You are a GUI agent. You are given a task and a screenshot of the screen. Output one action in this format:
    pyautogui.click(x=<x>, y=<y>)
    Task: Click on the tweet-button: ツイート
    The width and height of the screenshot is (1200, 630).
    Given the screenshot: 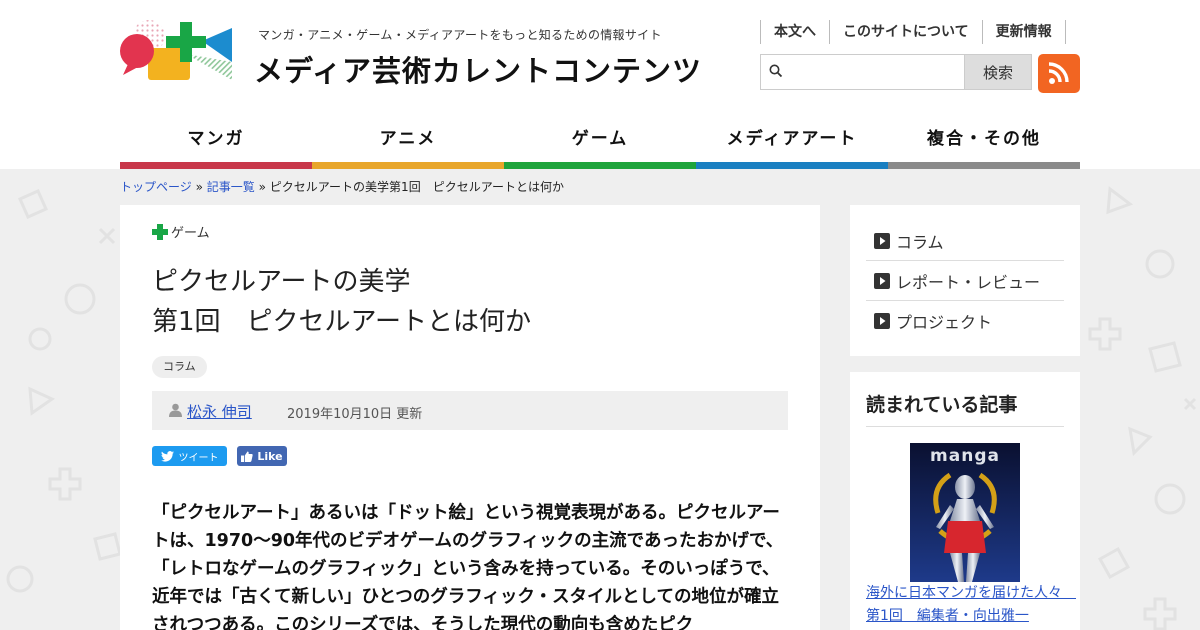 What is the action you would take?
    pyautogui.click(x=189, y=456)
    